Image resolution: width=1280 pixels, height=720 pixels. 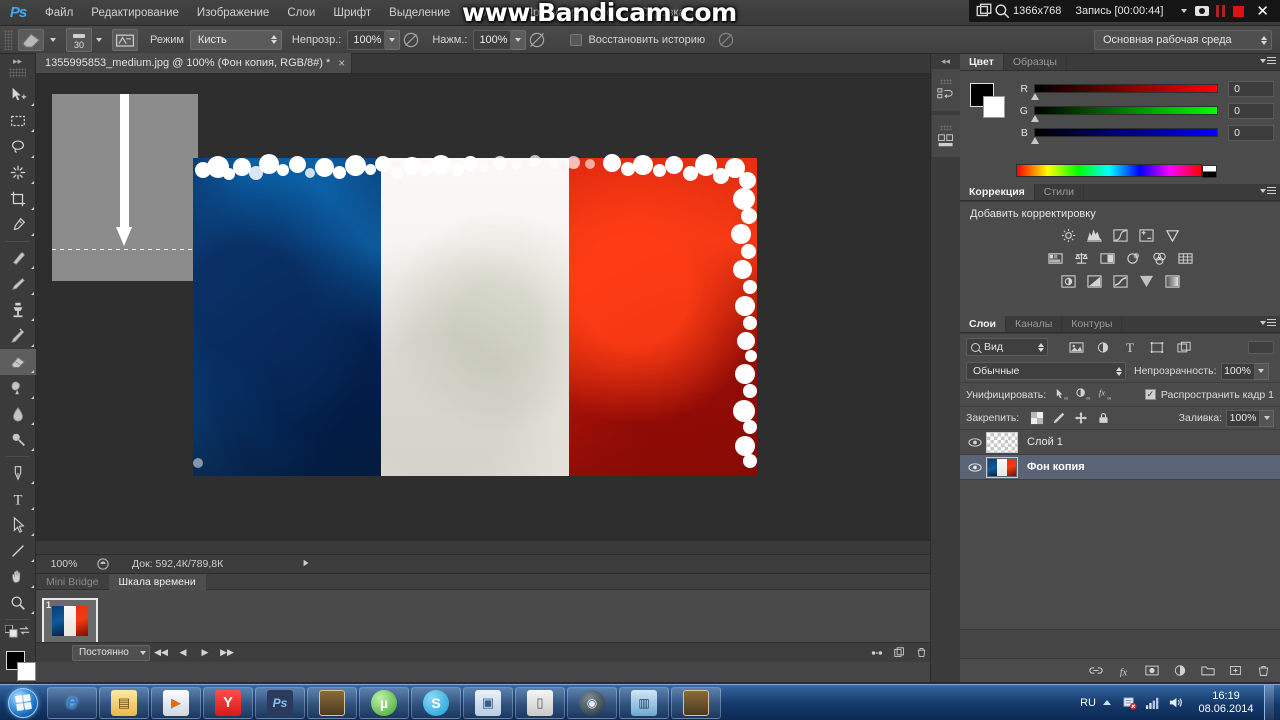 What do you see at coordinates (1268, 60) in the screenshot?
I see `color-panel-menu-icon` at bounding box center [1268, 60].